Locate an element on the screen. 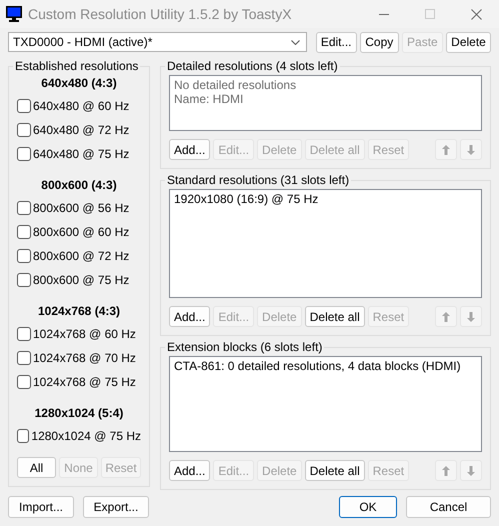 This screenshot has height=526, width=499. checkbox-label: 800x600 @ 72 Hz is located at coordinates (81, 256).